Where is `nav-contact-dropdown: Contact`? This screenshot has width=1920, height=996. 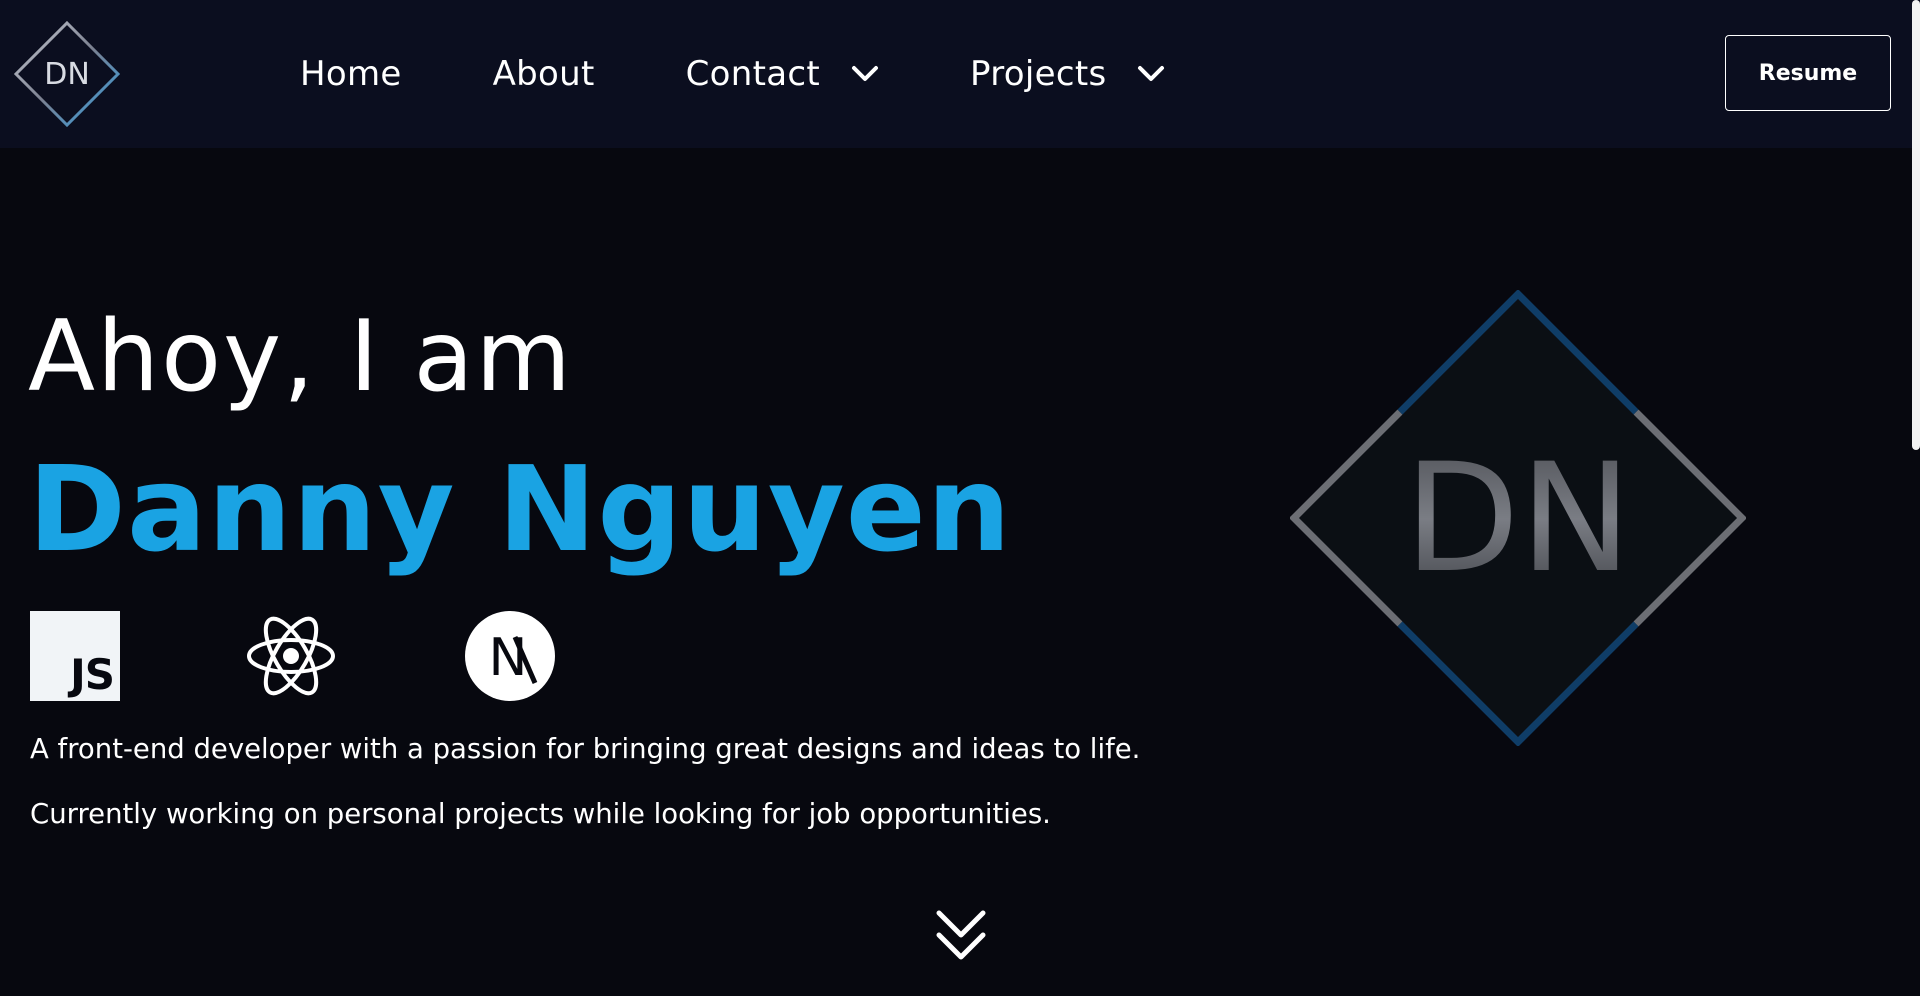
nav-contact-dropdown: Contact is located at coordinates (783, 74).